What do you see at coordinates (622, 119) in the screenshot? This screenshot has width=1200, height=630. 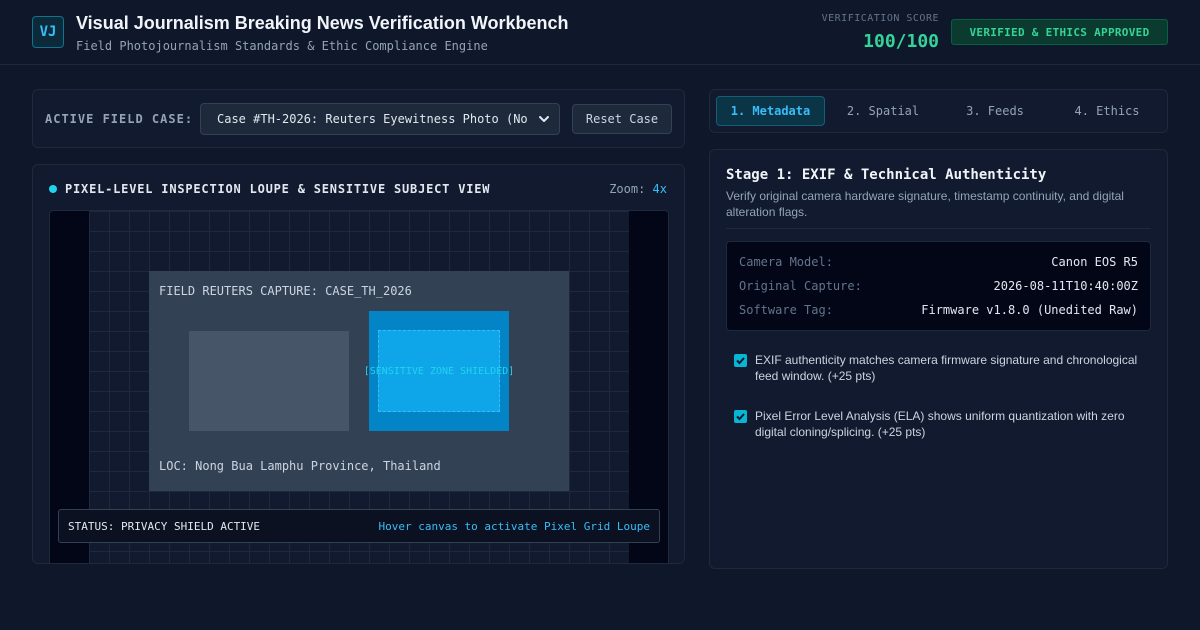 I see `reset-case-button: Reset Case` at bounding box center [622, 119].